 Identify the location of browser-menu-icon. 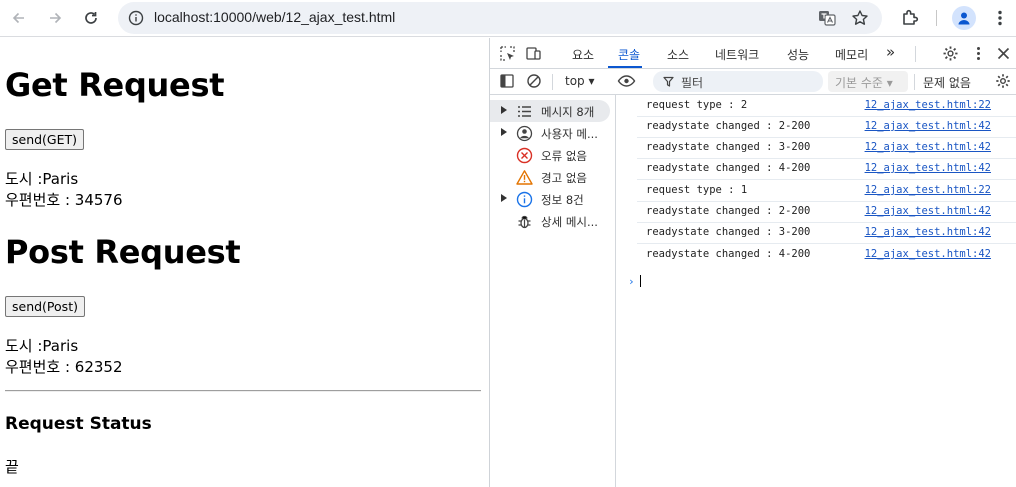
(1000, 18).